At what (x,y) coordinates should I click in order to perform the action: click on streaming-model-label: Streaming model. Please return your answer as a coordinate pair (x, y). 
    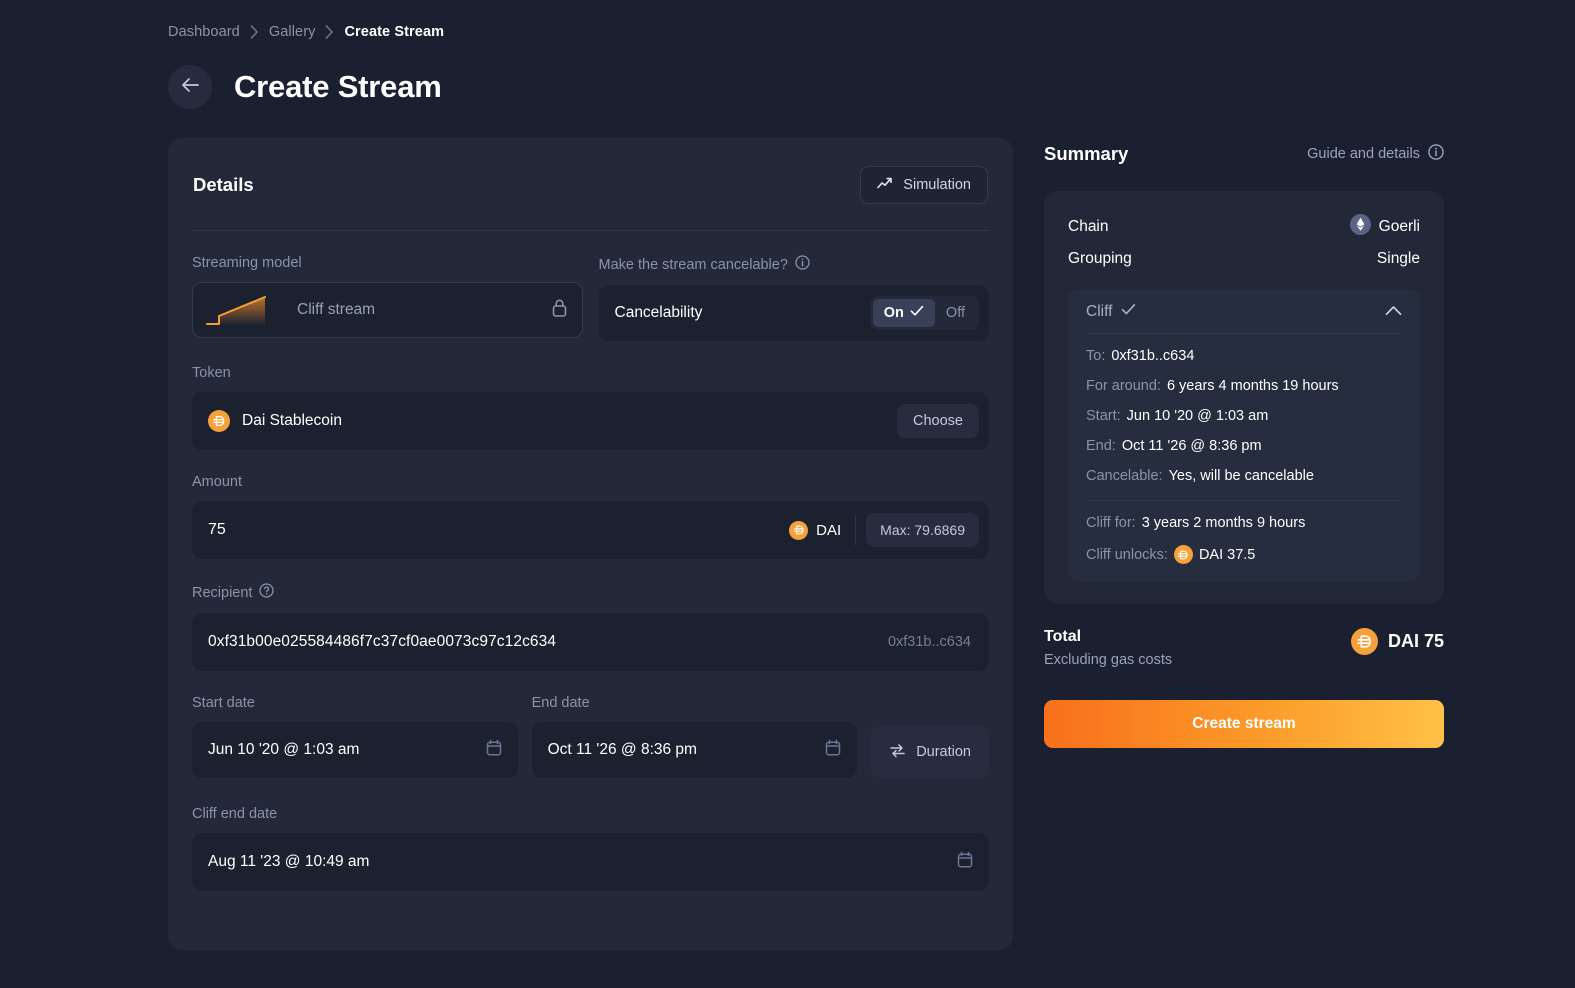
    Looking at the image, I should click on (247, 263).